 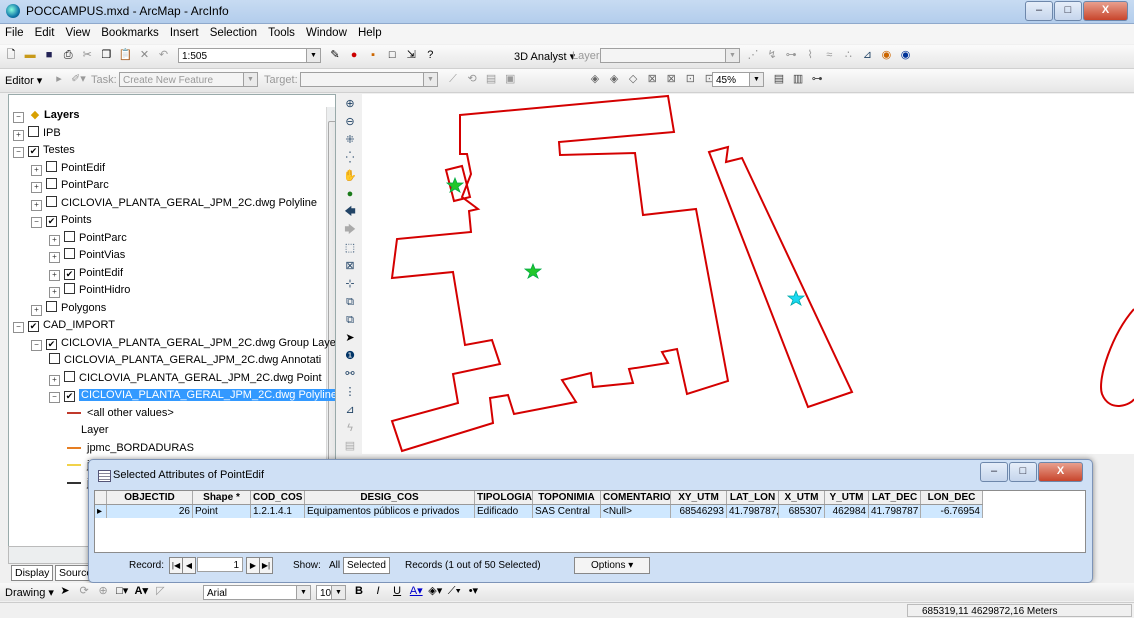 I want to click on fill-color-icon: ◈▾, so click(x=435, y=591).